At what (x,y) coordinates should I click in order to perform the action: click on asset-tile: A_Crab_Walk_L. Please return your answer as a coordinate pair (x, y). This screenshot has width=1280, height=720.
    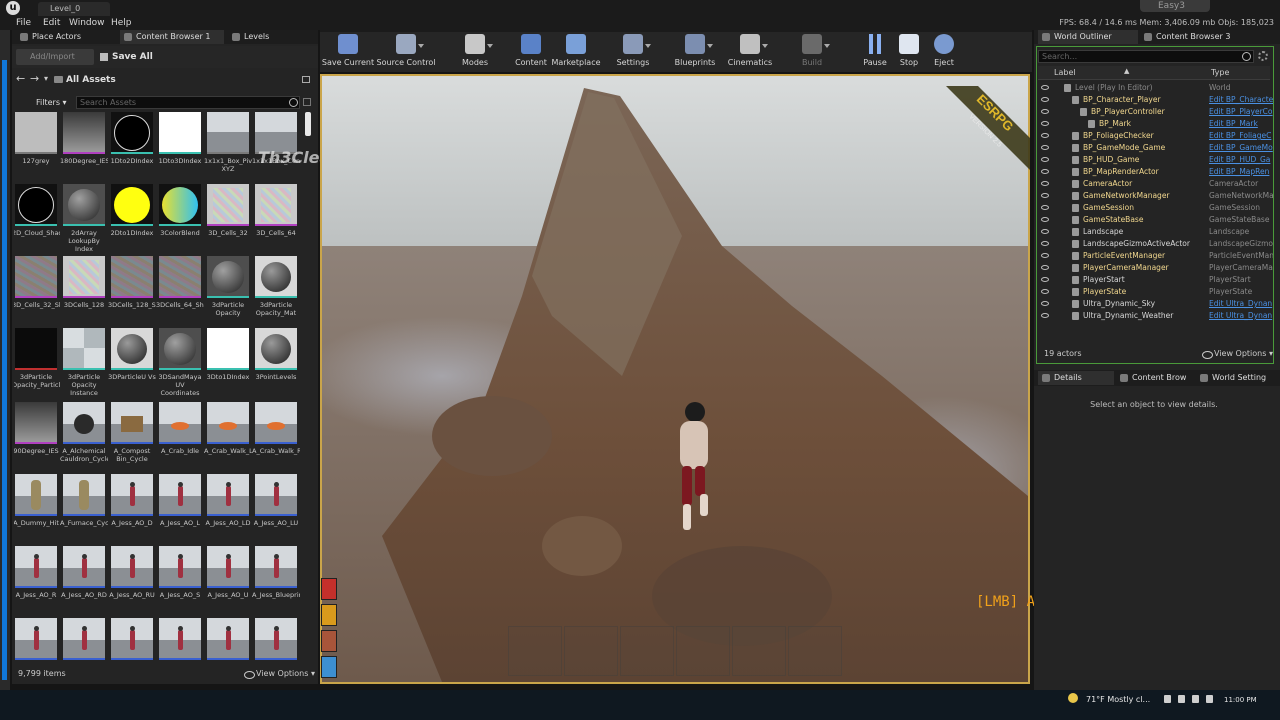
    Looking at the image, I should click on (228, 428).